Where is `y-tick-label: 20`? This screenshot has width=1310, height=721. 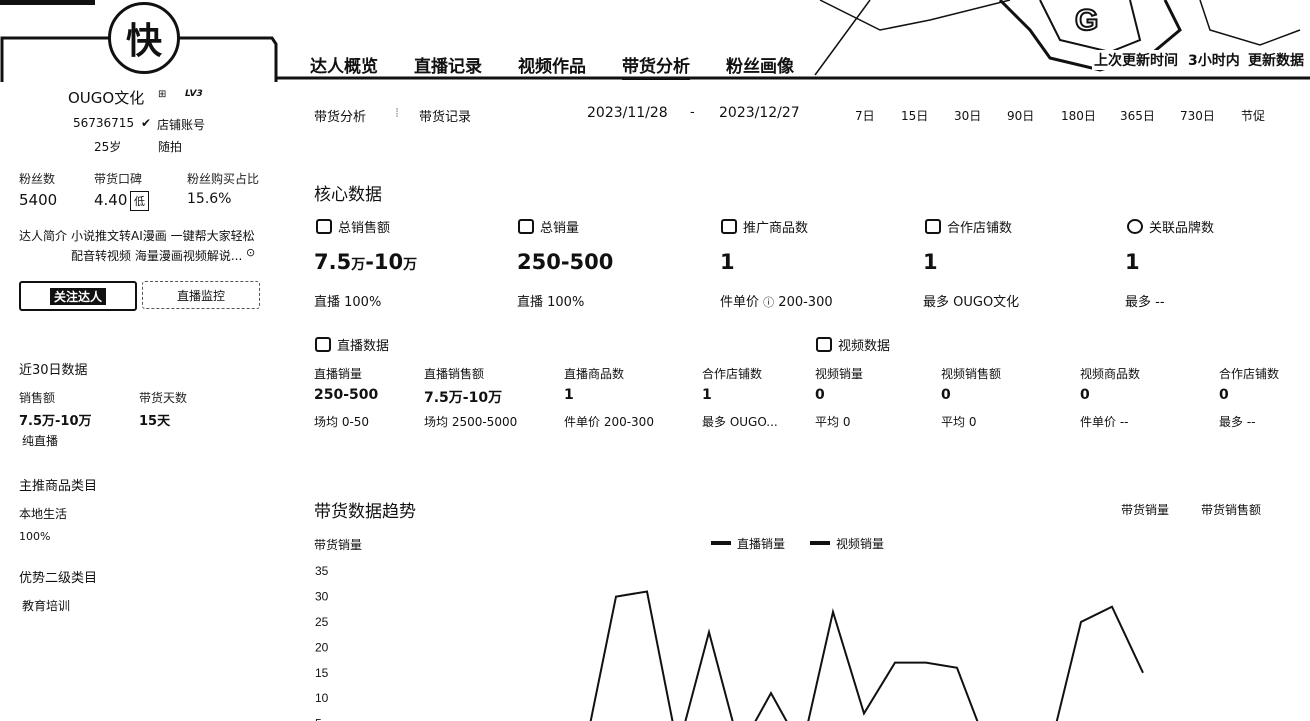
y-tick-label: 20 is located at coordinates (322, 647).